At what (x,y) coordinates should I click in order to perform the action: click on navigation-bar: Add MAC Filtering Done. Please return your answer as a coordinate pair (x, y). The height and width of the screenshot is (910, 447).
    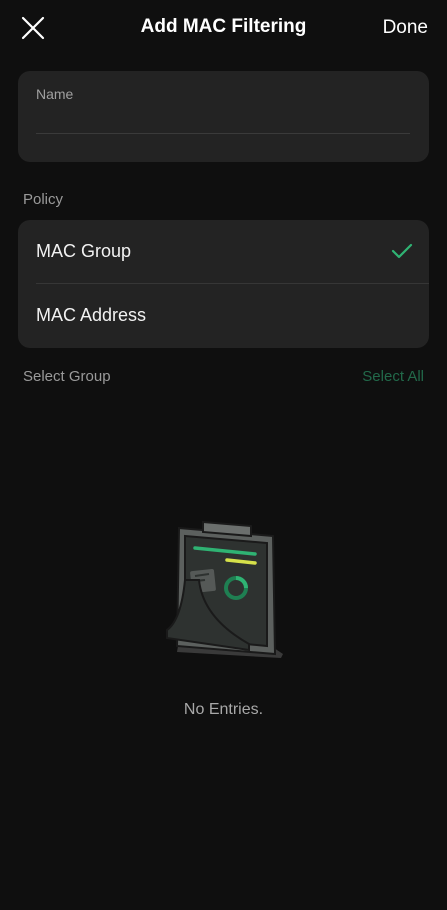
    Looking at the image, I should click on (223, 28).